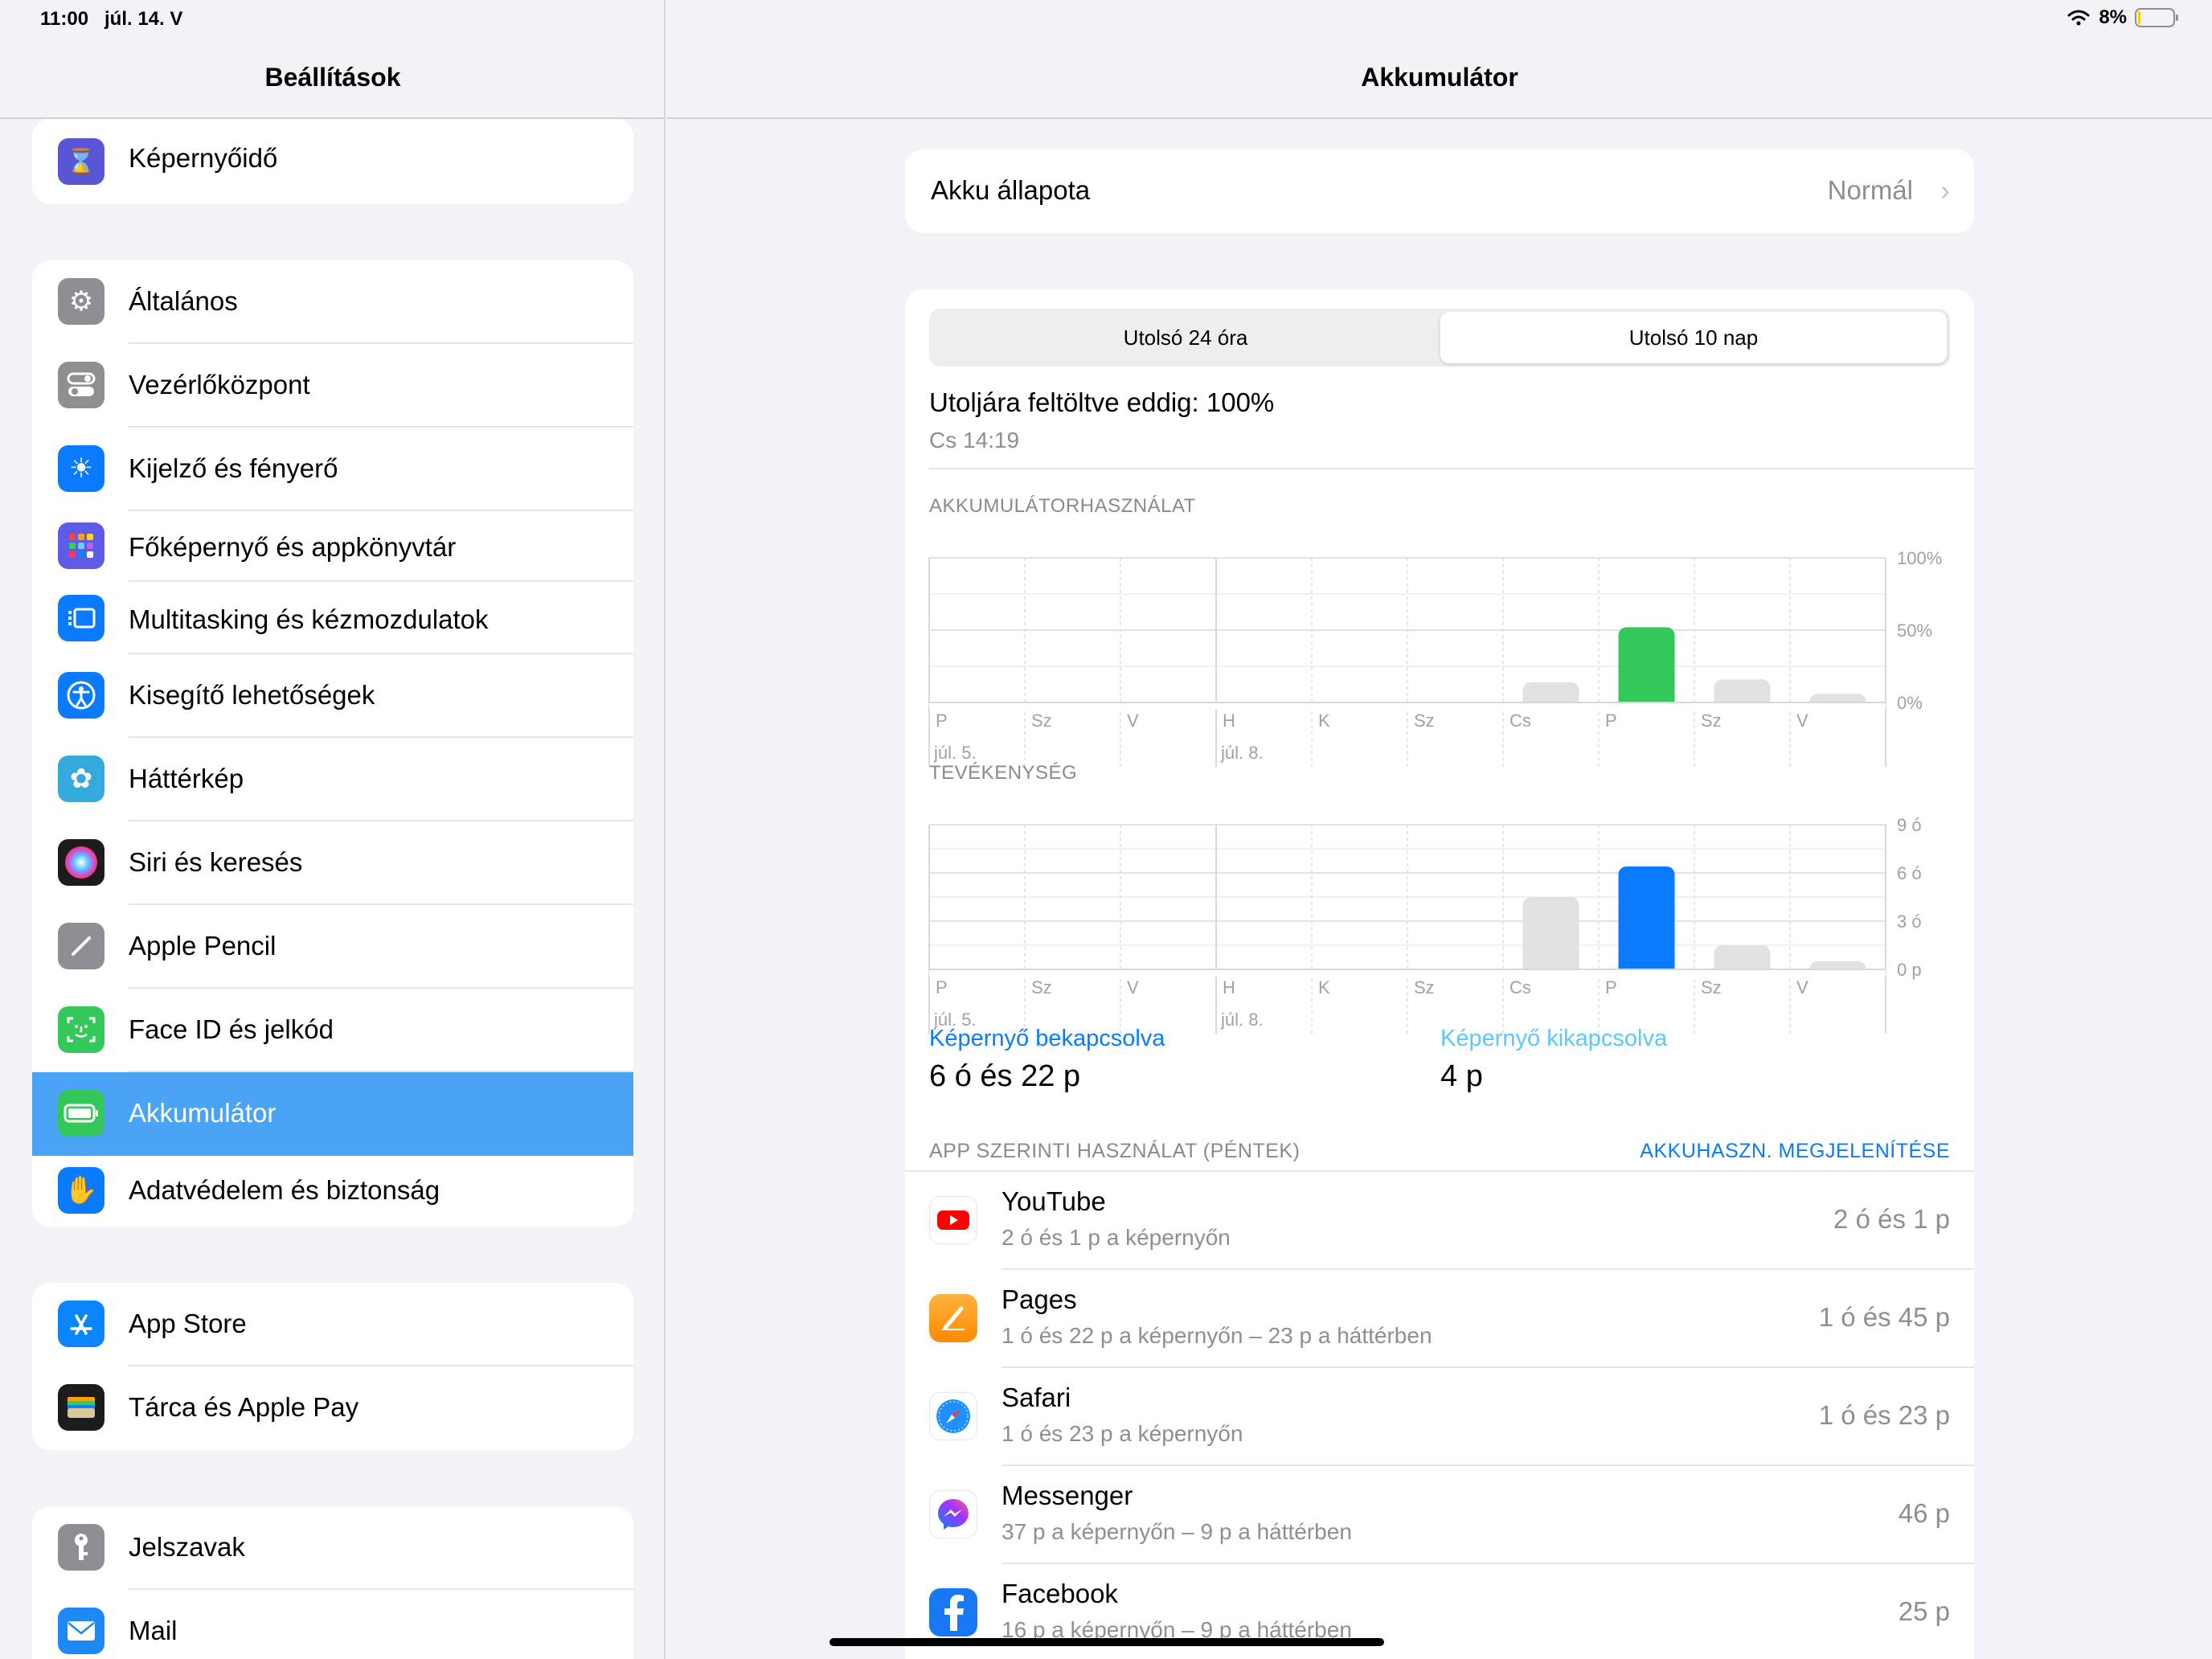  I want to click on status-date: júl. 14. V, so click(143, 19).